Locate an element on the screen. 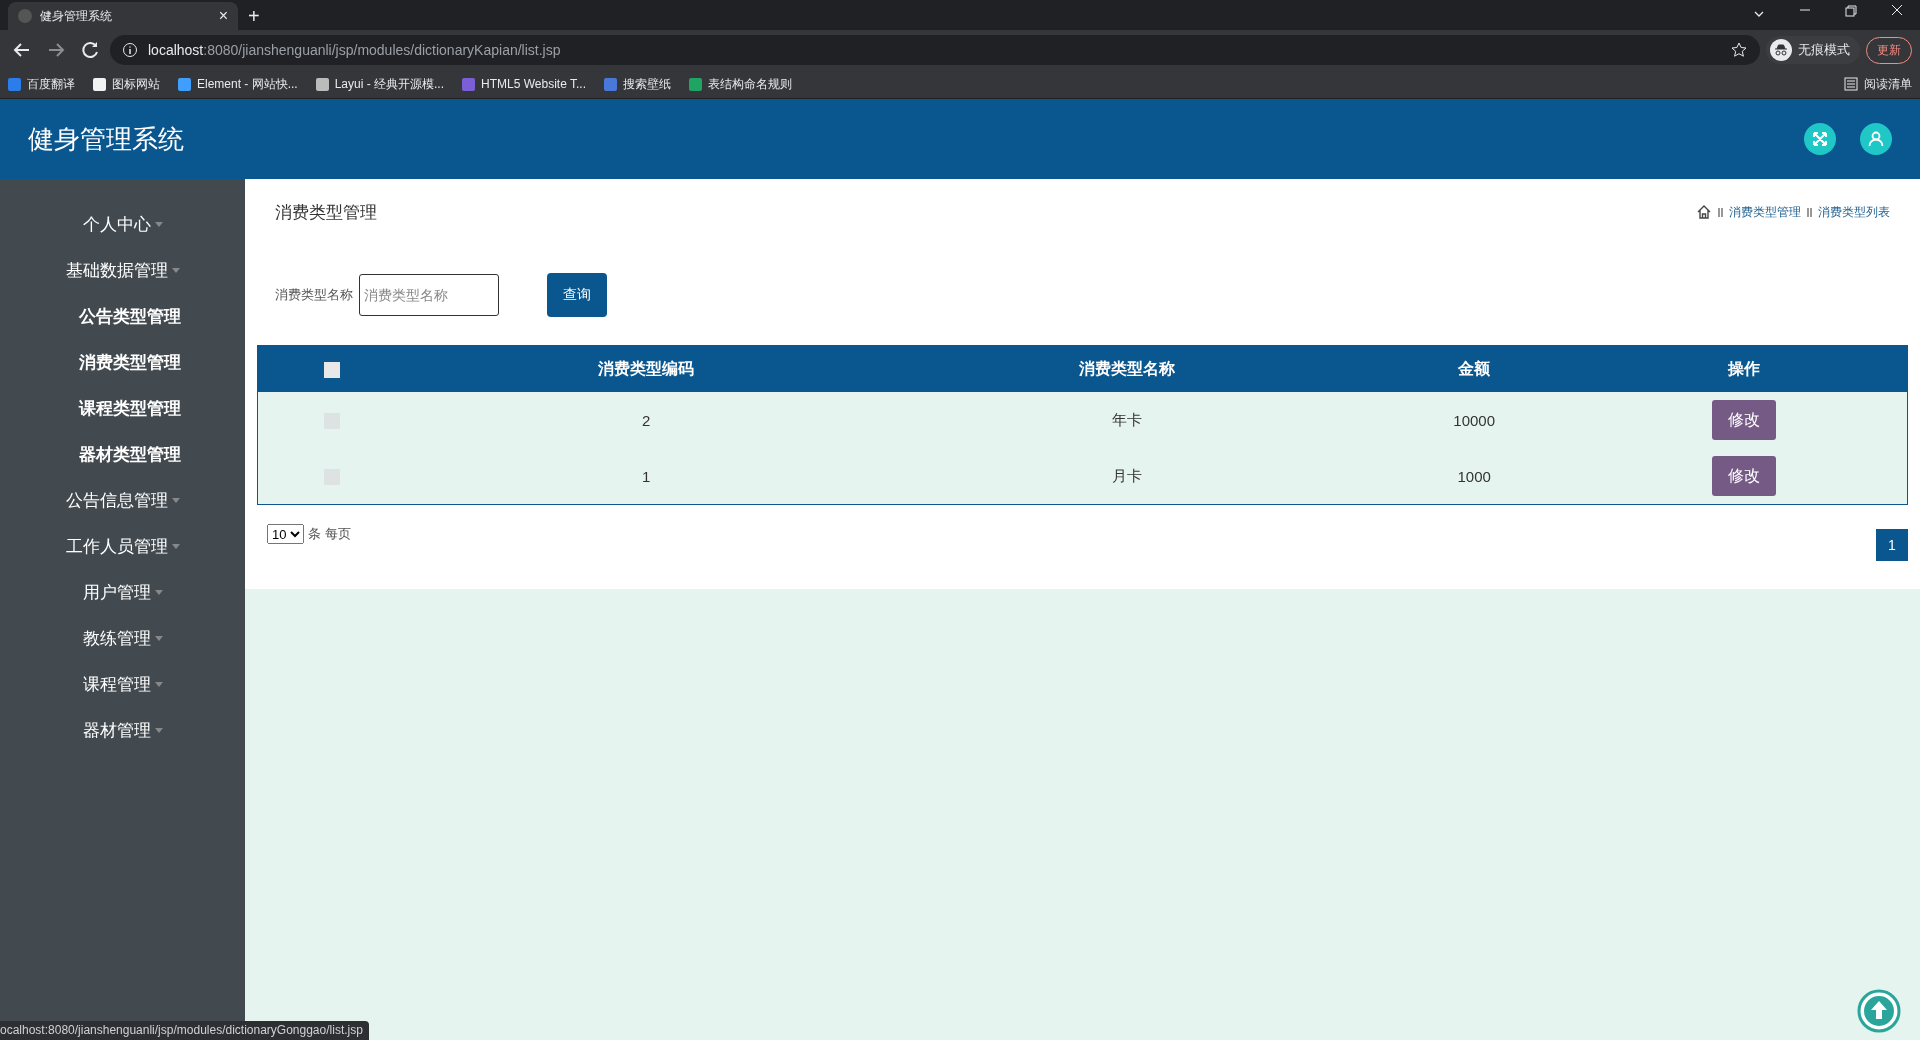 This screenshot has height=1040, width=1920. column-header: 操作 is located at coordinates (1744, 368).